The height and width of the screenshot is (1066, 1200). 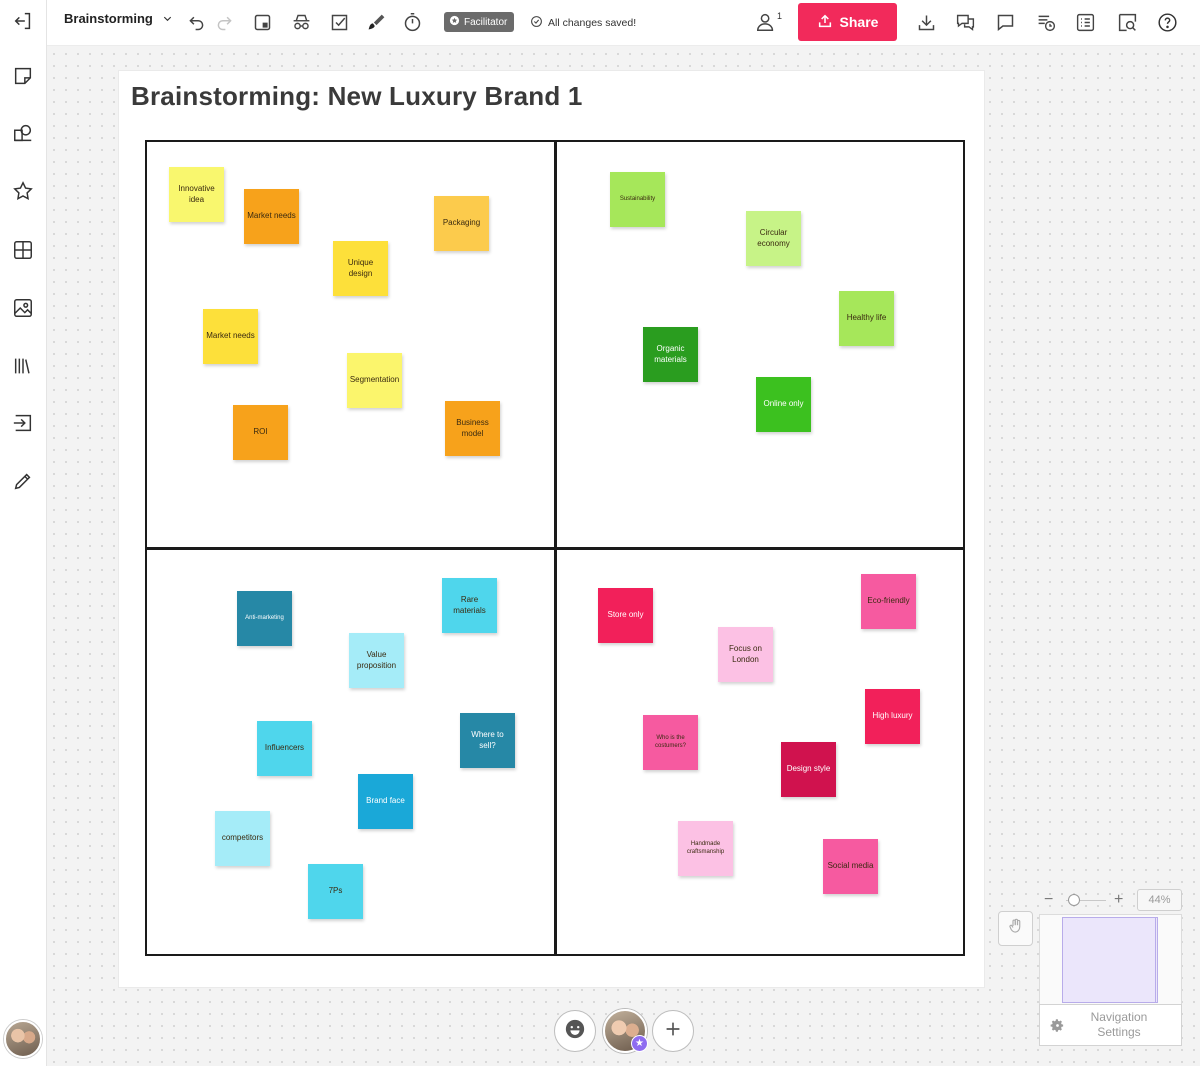 I want to click on chat-icon, so click(x=965, y=22).